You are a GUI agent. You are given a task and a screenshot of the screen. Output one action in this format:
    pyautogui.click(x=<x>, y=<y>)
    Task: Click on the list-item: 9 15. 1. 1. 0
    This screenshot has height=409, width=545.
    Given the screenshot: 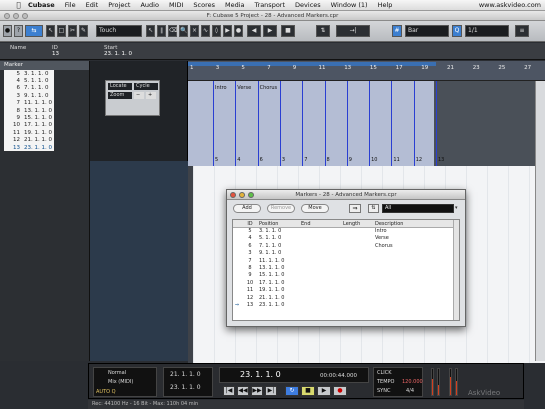 What is the action you would take?
    pyautogui.click(x=29, y=117)
    